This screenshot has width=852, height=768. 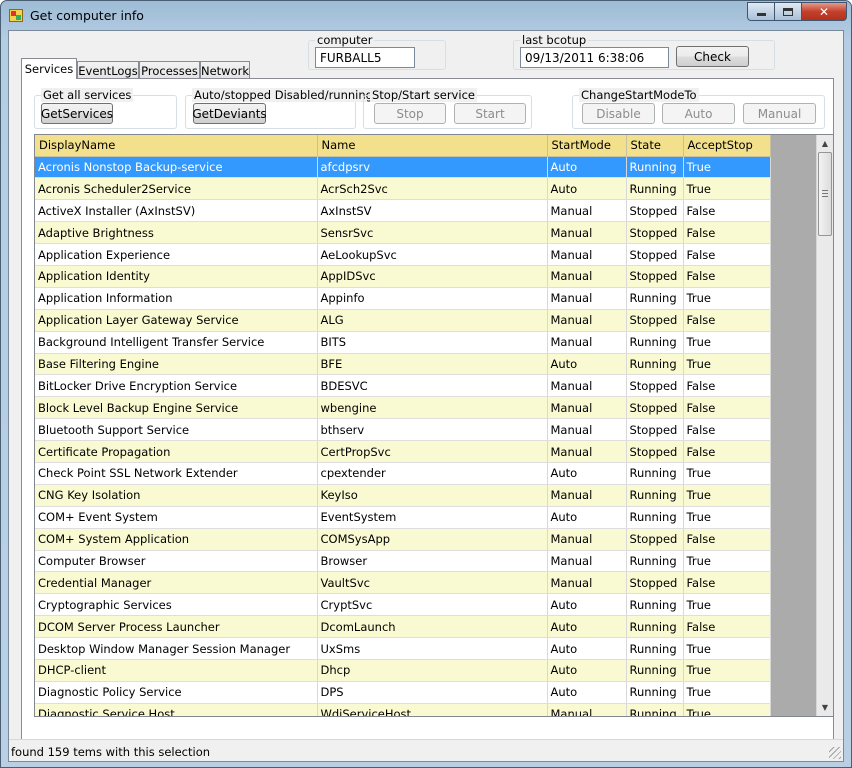 I want to click on cell-displayname: Application Identity, so click(x=176, y=276).